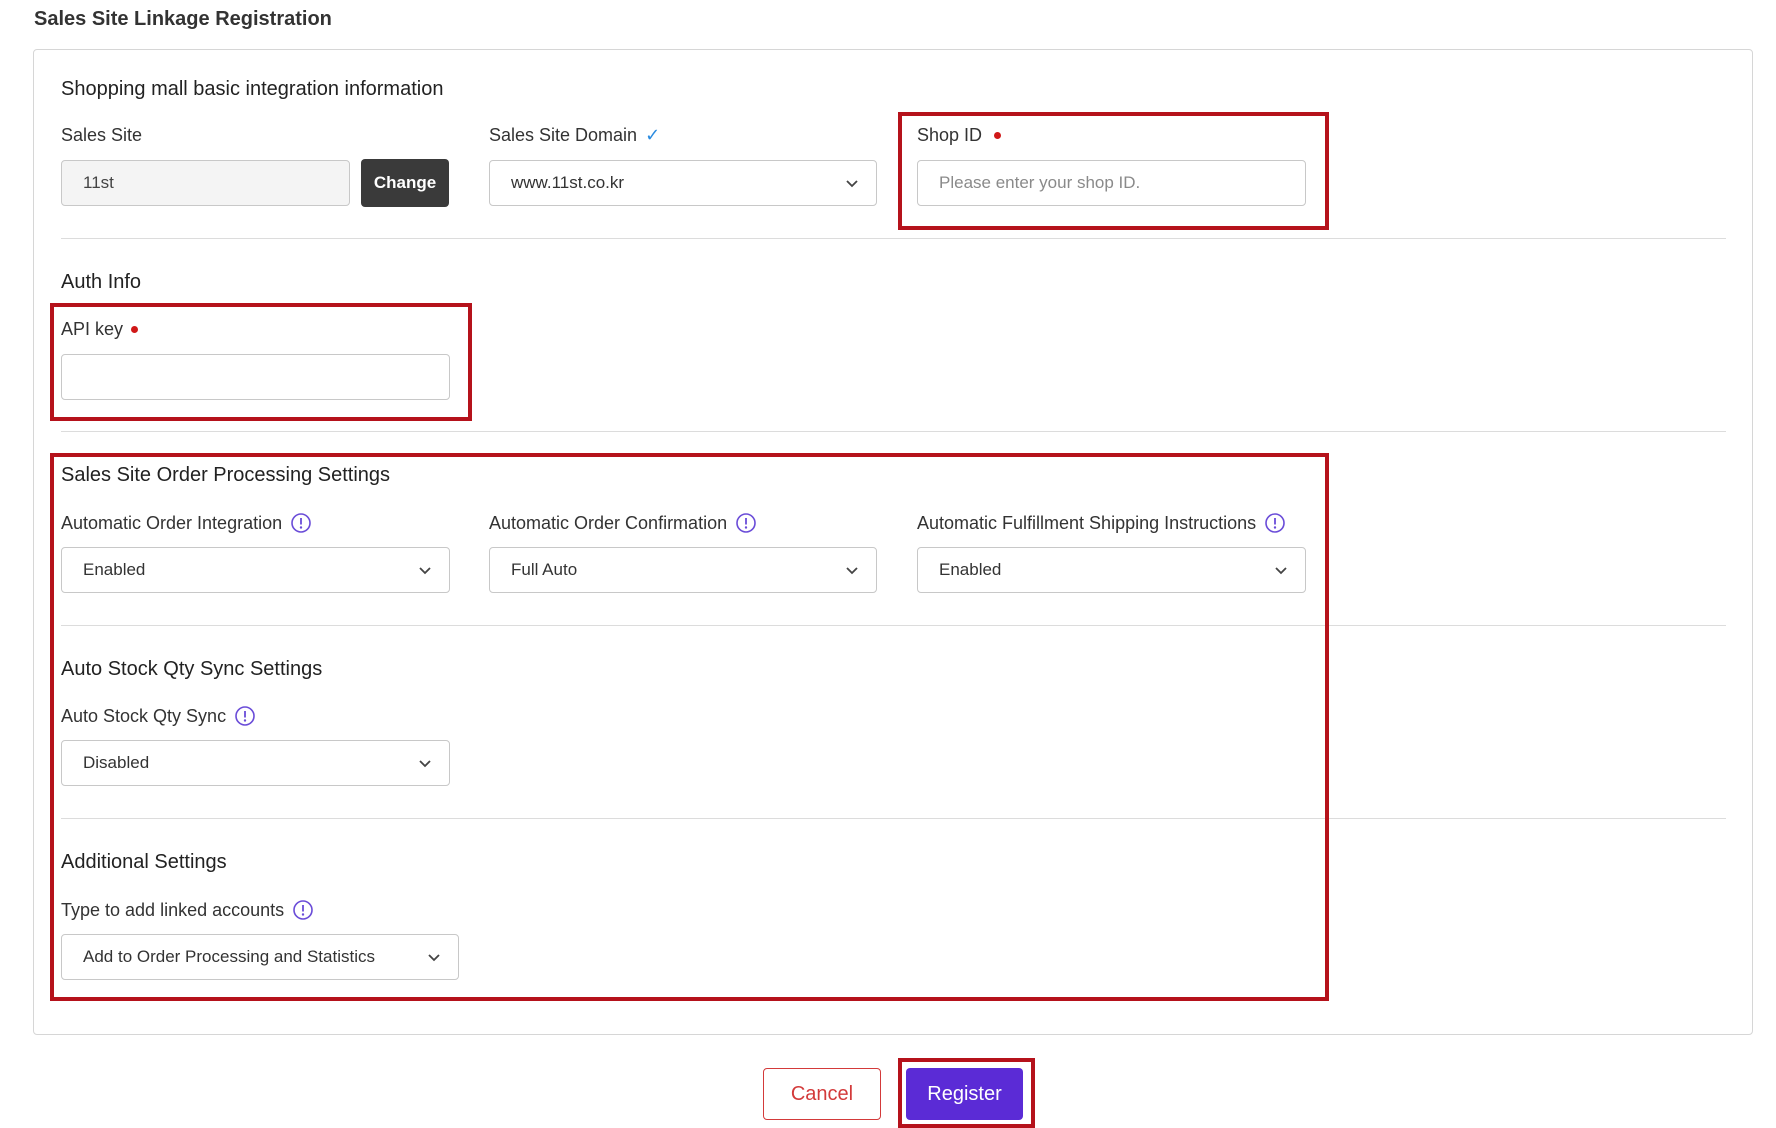 Image resolution: width=1776 pixels, height=1128 pixels. Describe the element at coordinates (205, 183) in the screenshot. I see `sales-site-field: 11st` at that location.